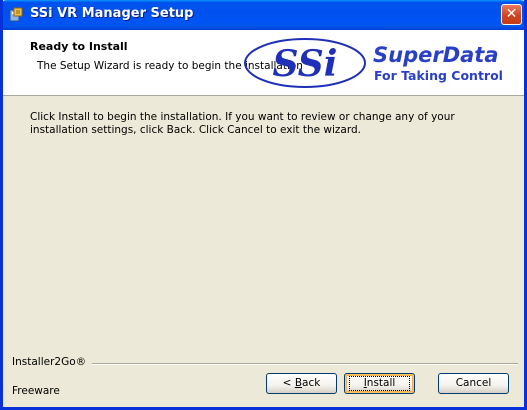 The width and height of the screenshot is (527, 410). I want to click on page-title: Ready to Install, so click(79, 46).